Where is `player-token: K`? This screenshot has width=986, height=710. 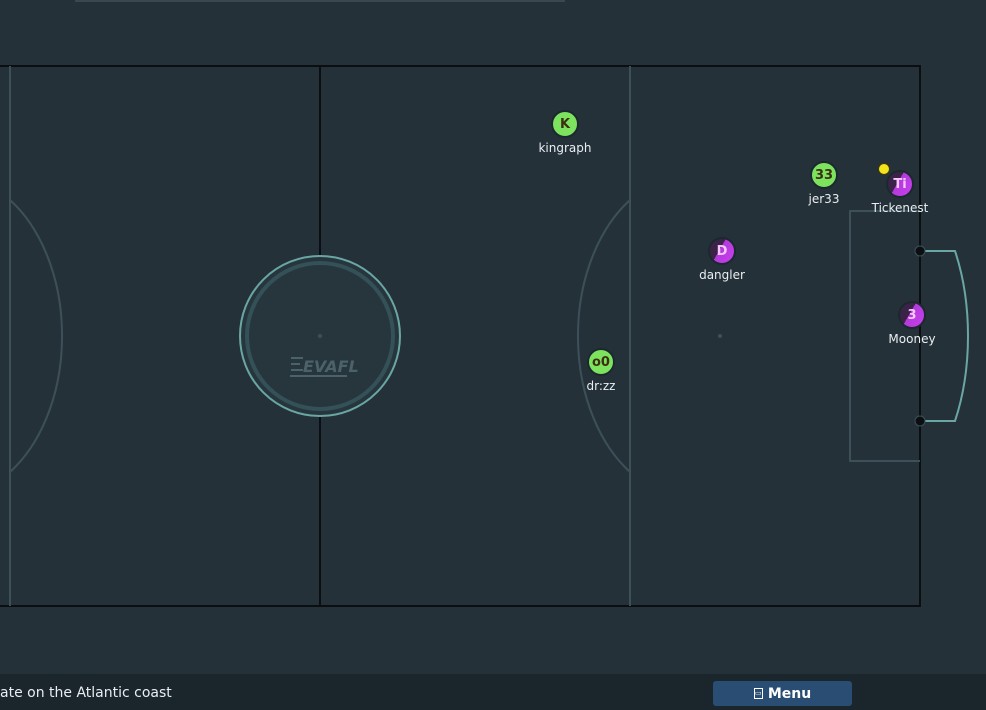 player-token: K is located at coordinates (565, 124).